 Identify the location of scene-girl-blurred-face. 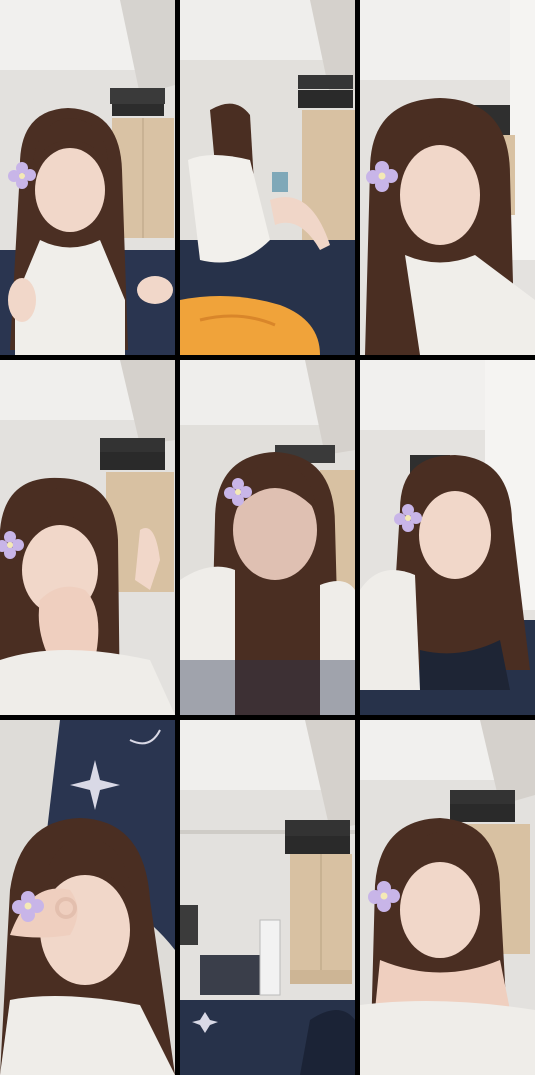
(267, 537).